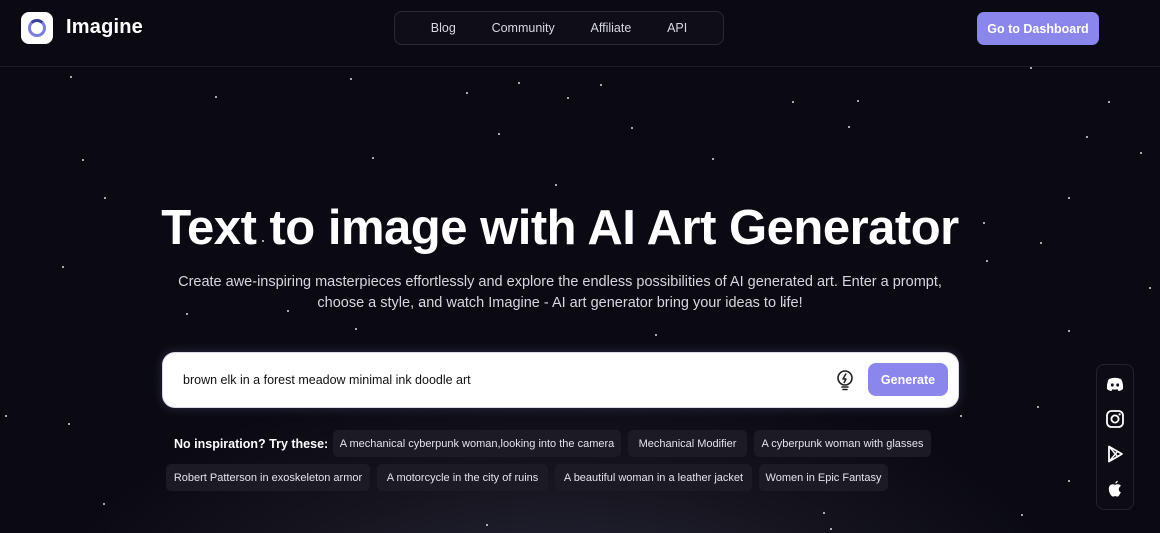  Describe the element at coordinates (1038, 28) in the screenshot. I see `go-to-dashboard-button: Go to Dashboard` at that location.